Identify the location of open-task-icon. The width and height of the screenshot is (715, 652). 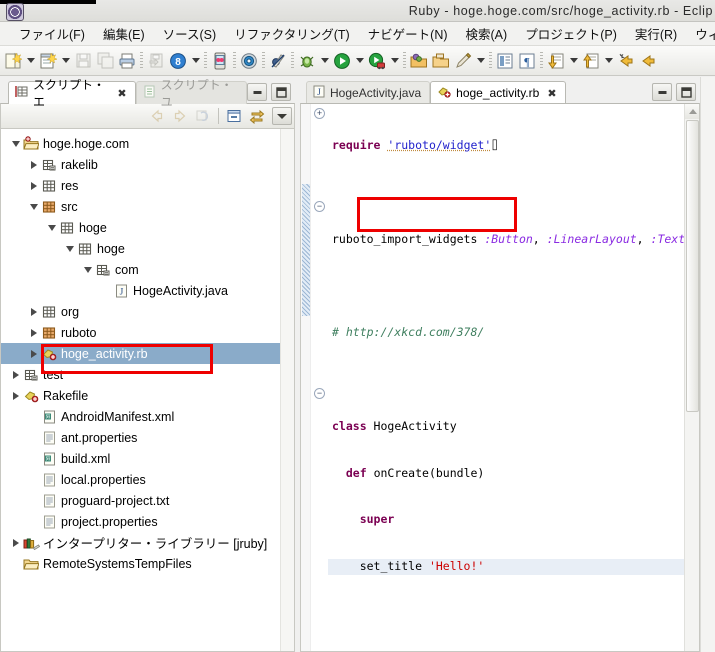
(463, 61).